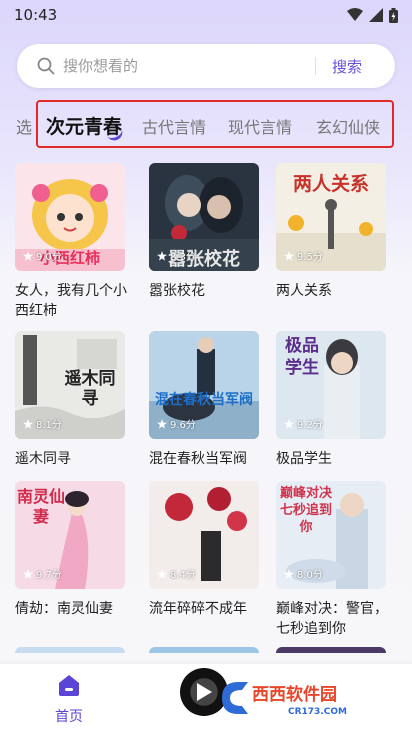 The image size is (412, 732). Describe the element at coordinates (49, 257) in the screenshot. I see `rating-value: 9.0分` at that location.